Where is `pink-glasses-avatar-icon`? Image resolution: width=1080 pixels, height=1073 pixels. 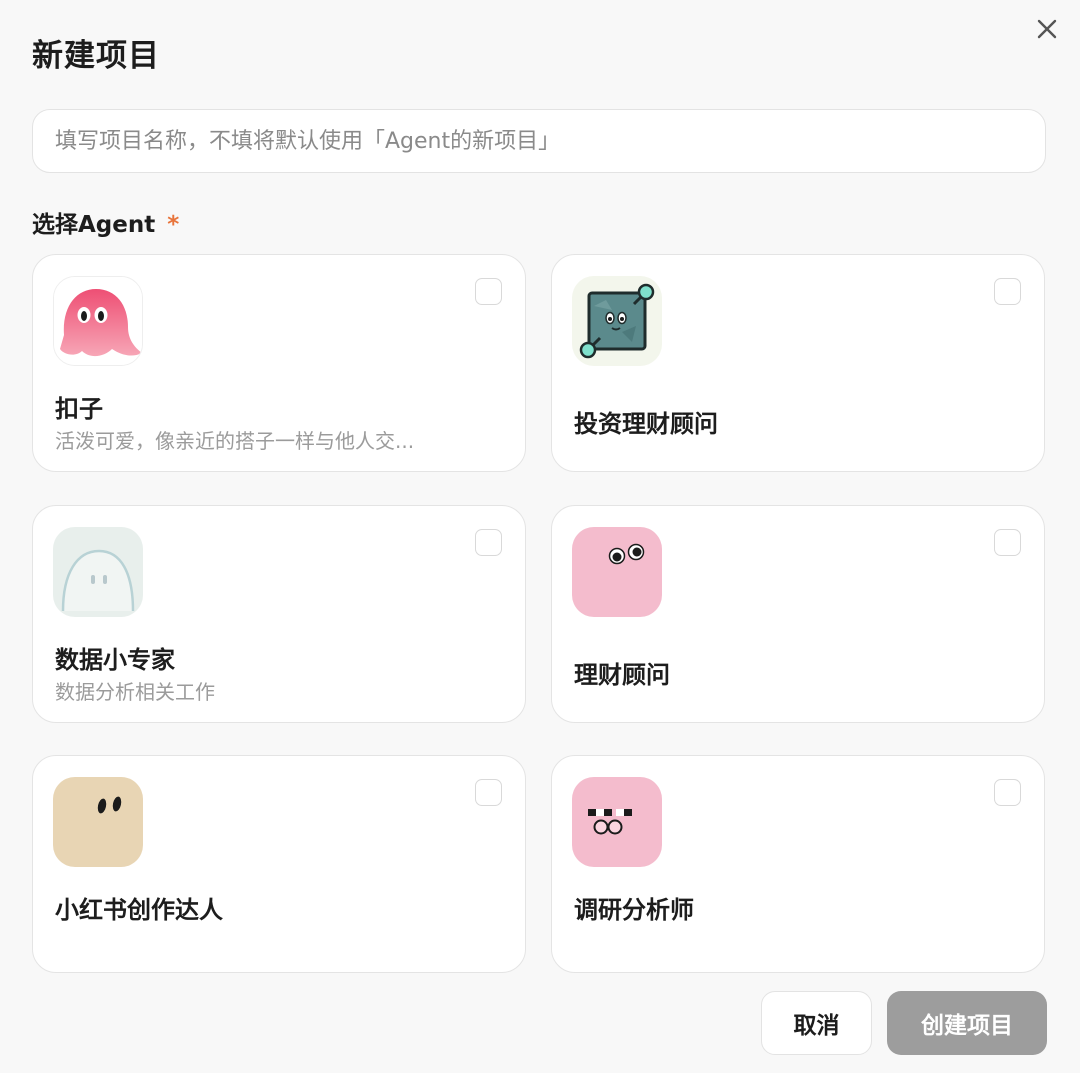
pink-glasses-avatar-icon is located at coordinates (617, 822).